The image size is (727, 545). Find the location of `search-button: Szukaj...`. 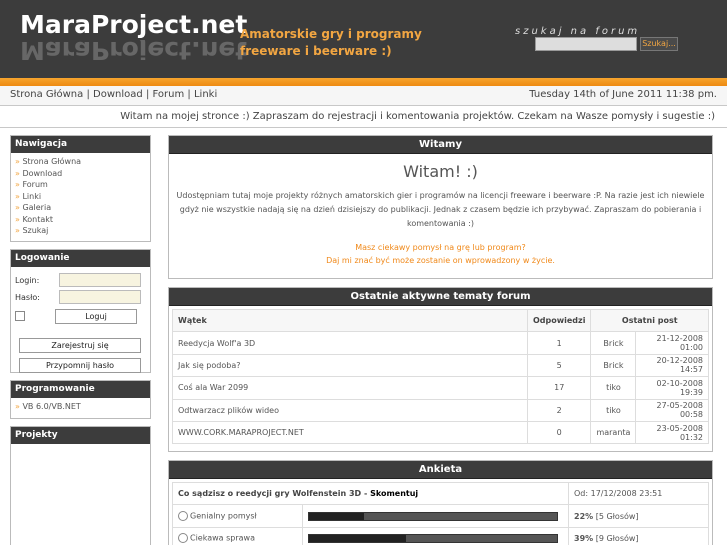

search-button: Szukaj... is located at coordinates (659, 44).